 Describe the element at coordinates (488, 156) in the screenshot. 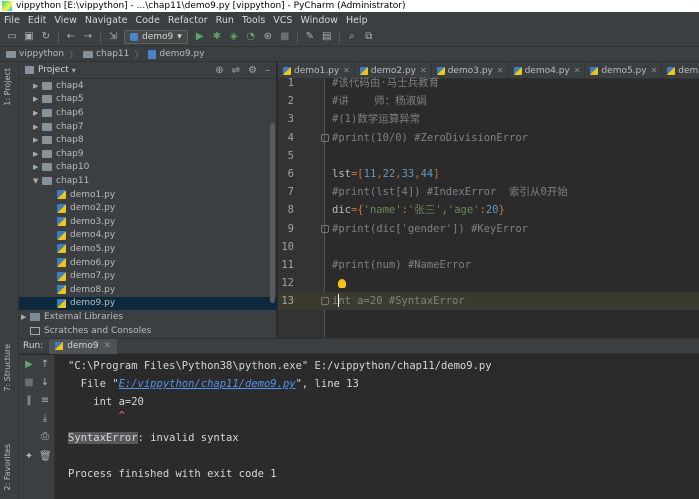

I see `code-line: 5` at that location.